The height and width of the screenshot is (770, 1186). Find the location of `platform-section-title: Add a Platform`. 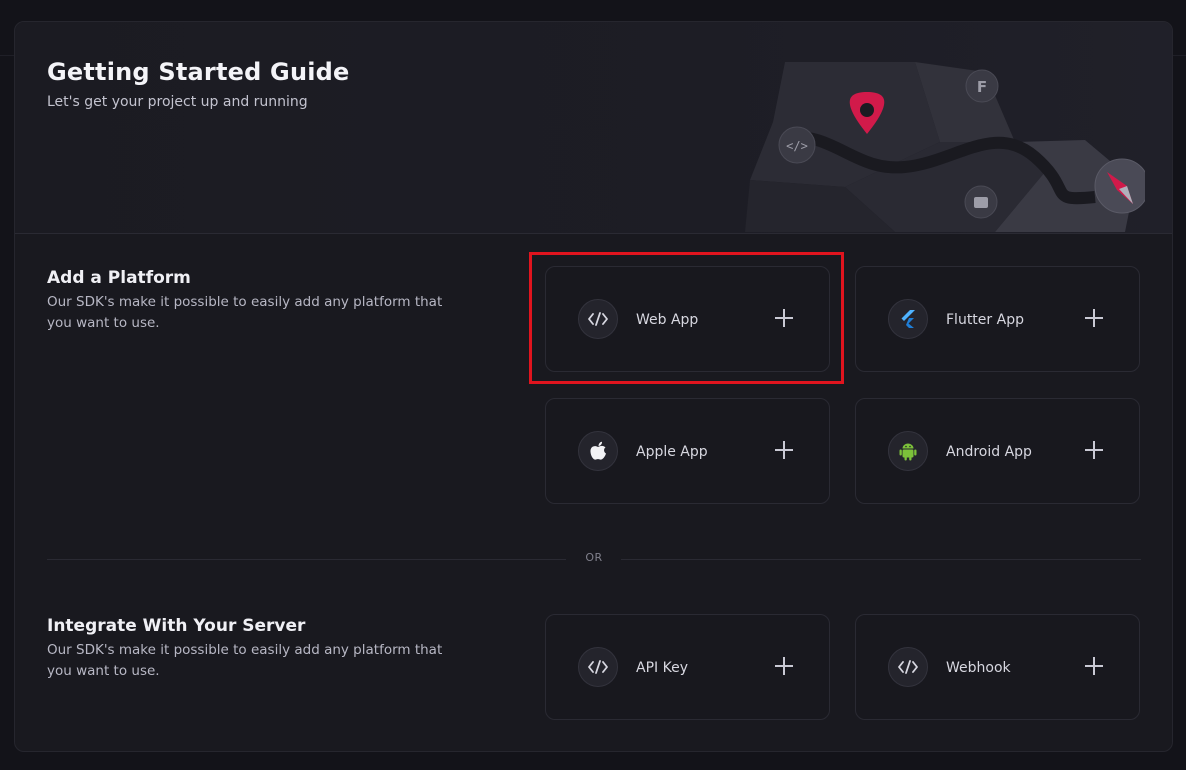

platform-section-title: Add a Platform is located at coordinates (119, 278).